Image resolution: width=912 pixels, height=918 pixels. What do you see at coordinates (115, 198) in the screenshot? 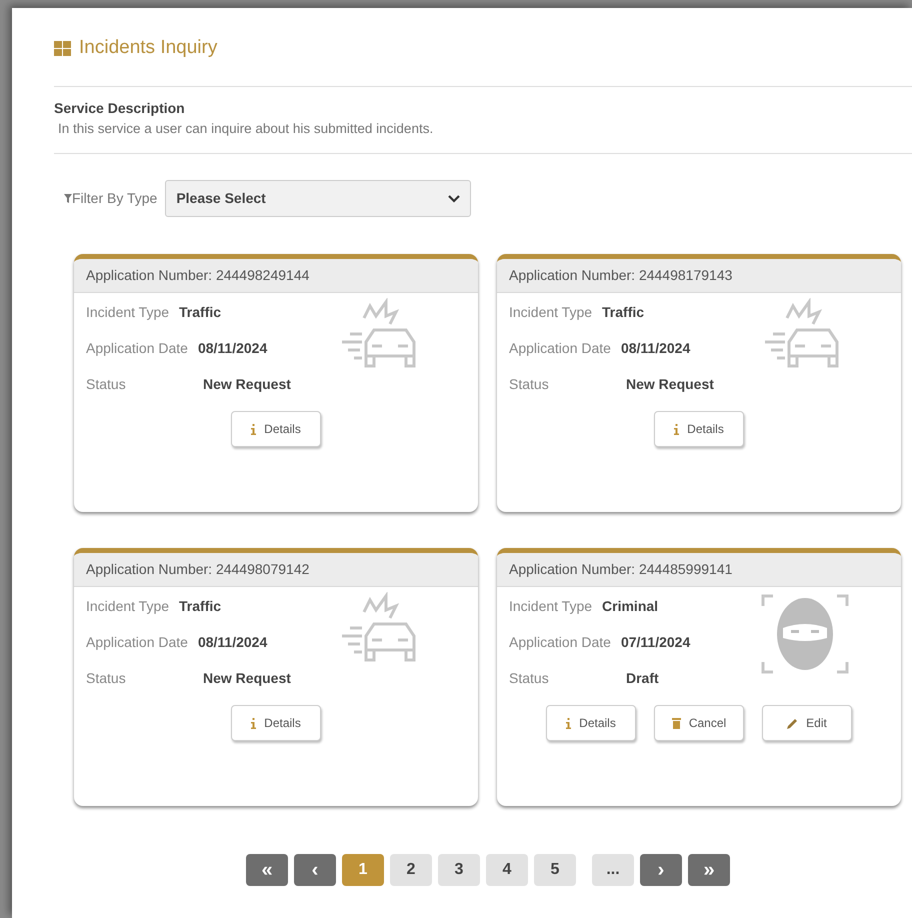
I see `filter-label: Filter By Type` at bounding box center [115, 198].